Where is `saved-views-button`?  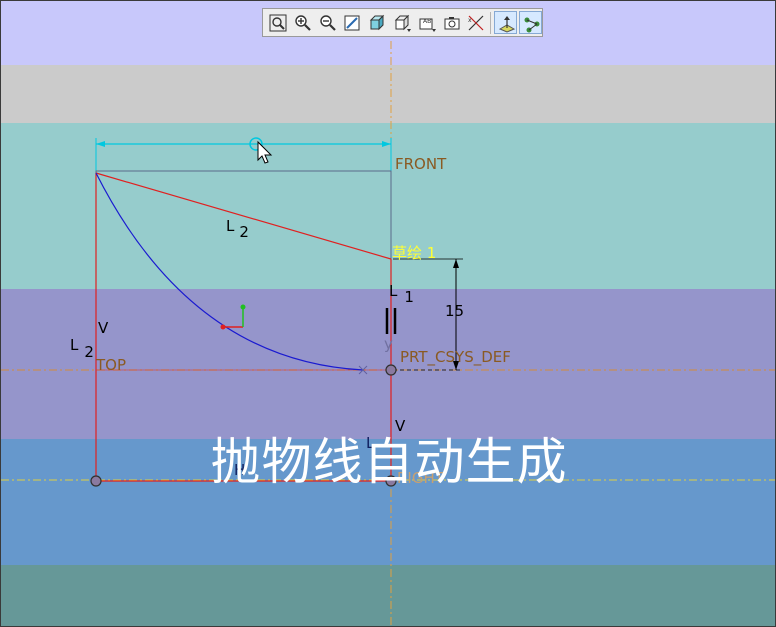
saved-views-button is located at coordinates (401, 22).